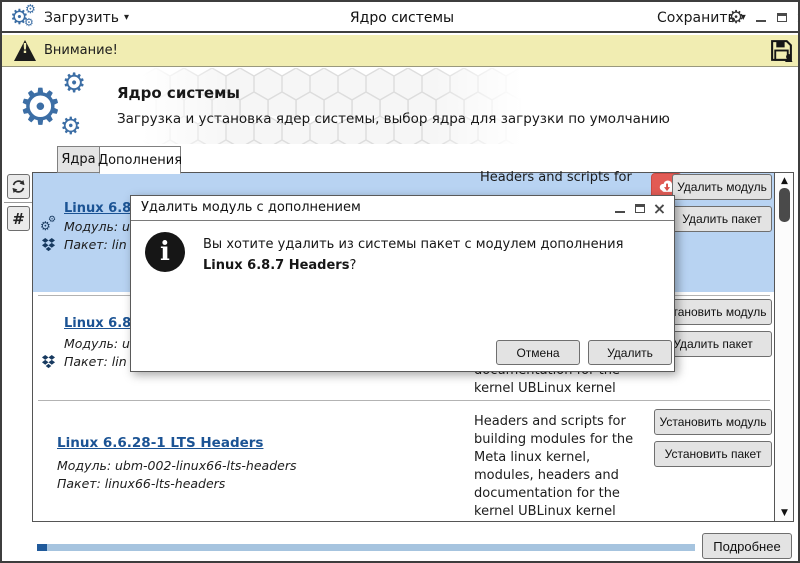  I want to click on refresh-button, so click(18, 186).